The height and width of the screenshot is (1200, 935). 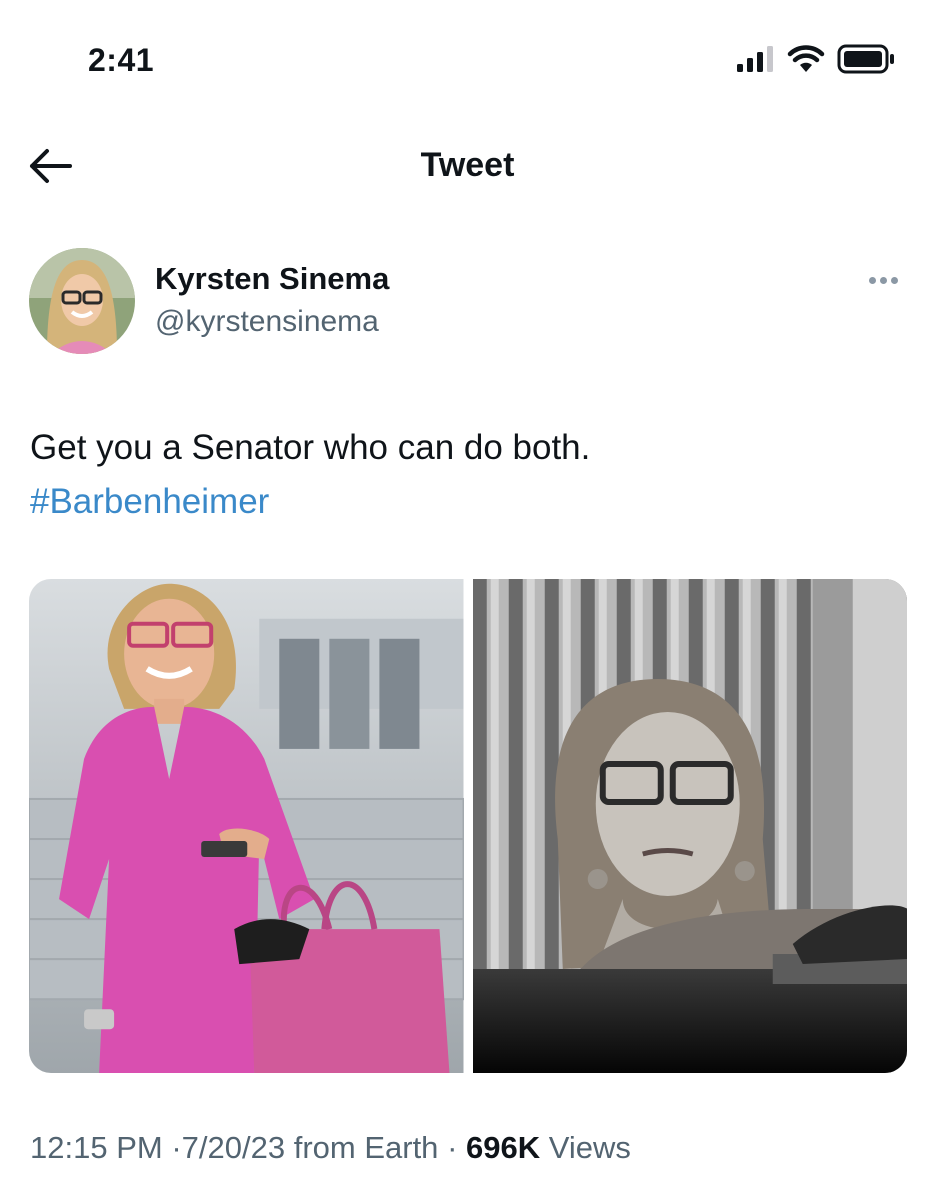 I want to click on views-label: Views, so click(x=590, y=1147).